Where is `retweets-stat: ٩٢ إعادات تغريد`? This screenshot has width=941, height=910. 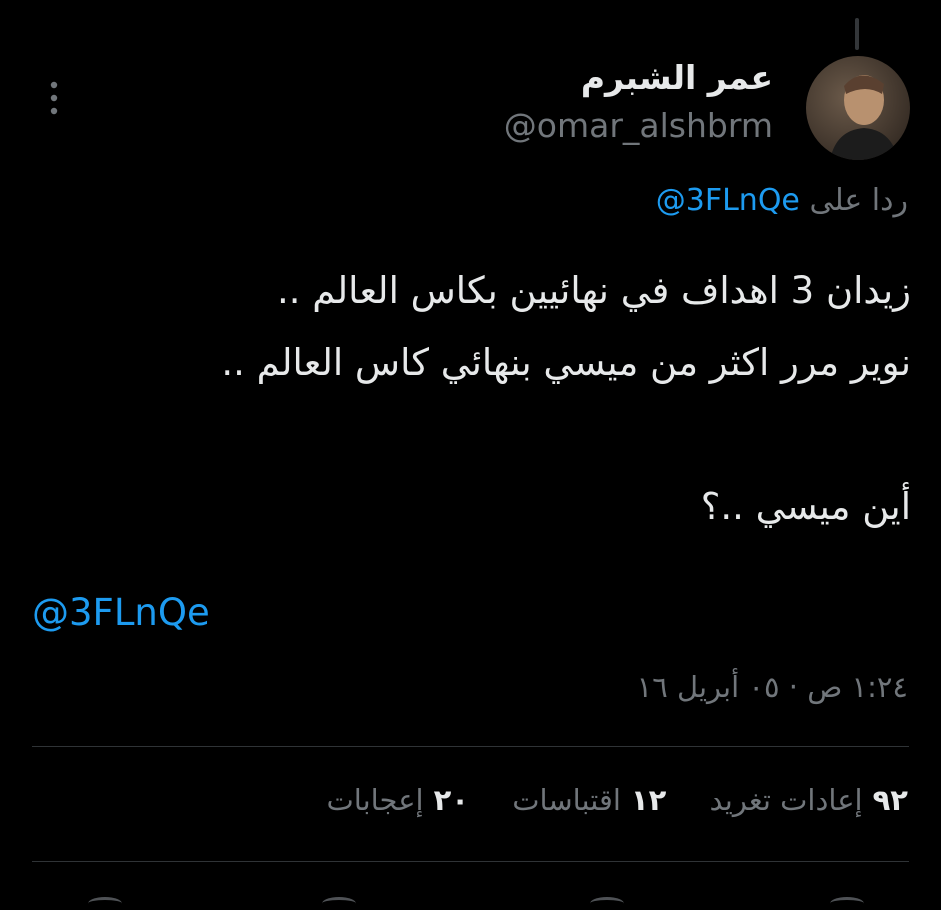
retweets-stat: ٩٢ إعادات تغريد is located at coordinates (809, 800).